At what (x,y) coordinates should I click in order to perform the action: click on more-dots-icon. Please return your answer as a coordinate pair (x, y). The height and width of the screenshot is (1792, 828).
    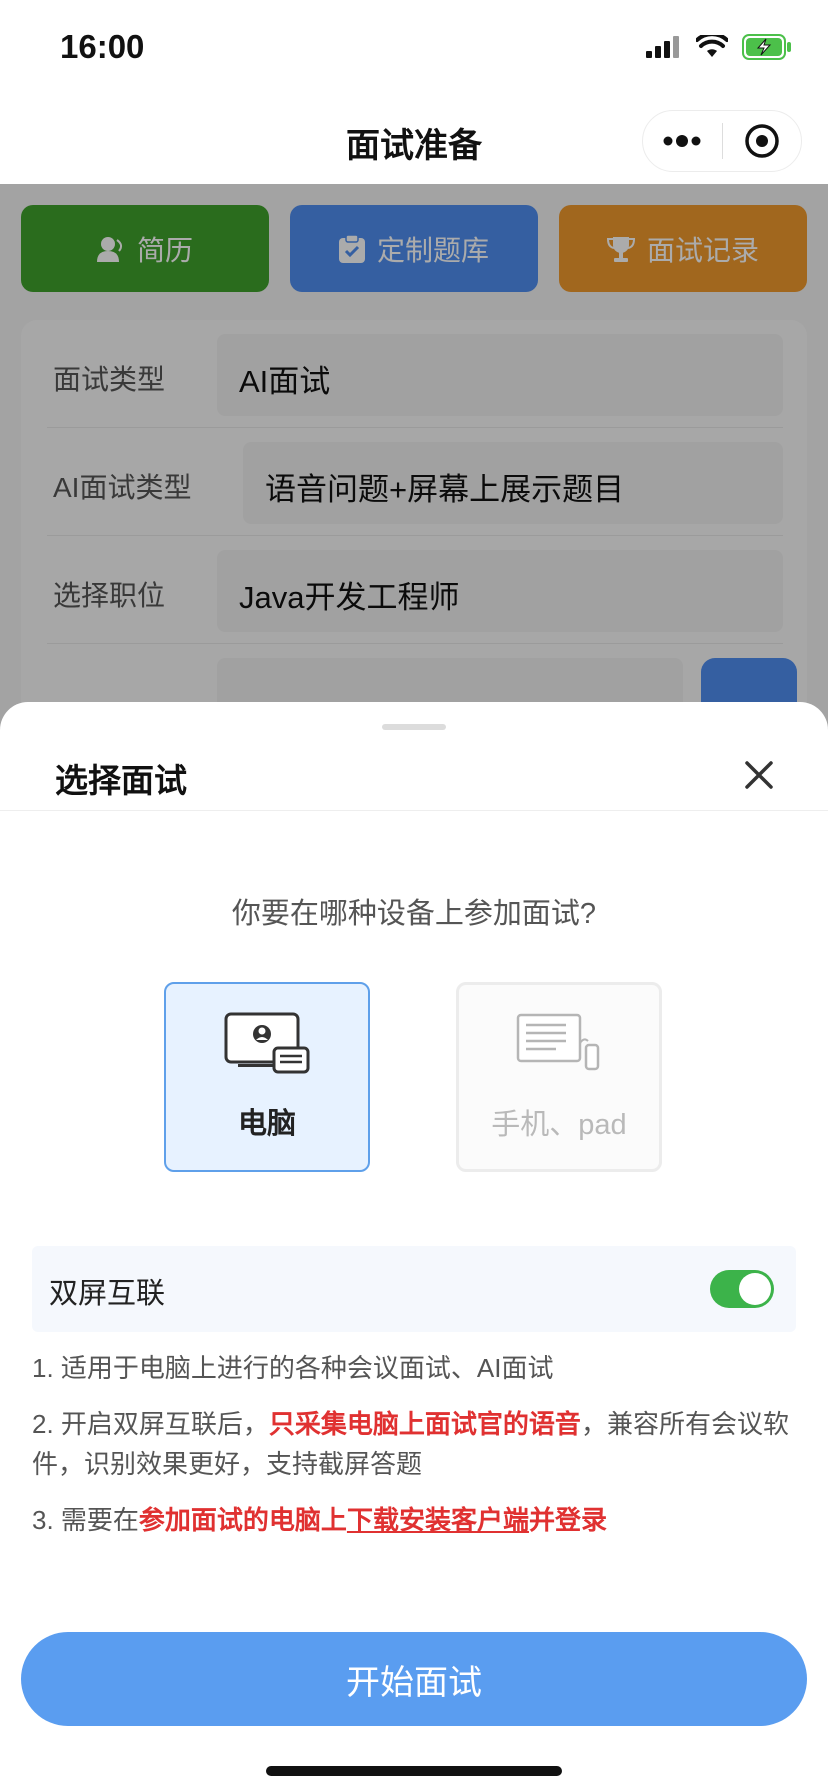
    Looking at the image, I should click on (682, 141).